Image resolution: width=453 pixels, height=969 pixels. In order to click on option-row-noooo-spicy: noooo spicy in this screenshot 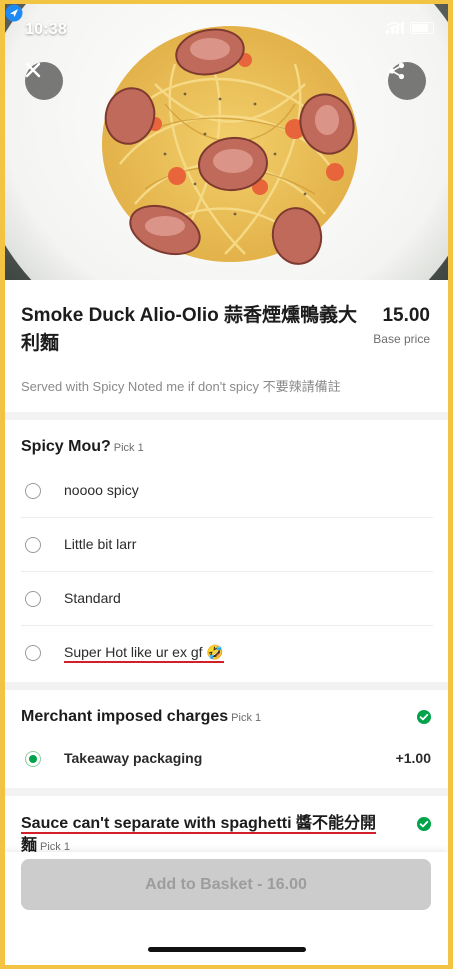, I will do `click(227, 491)`.